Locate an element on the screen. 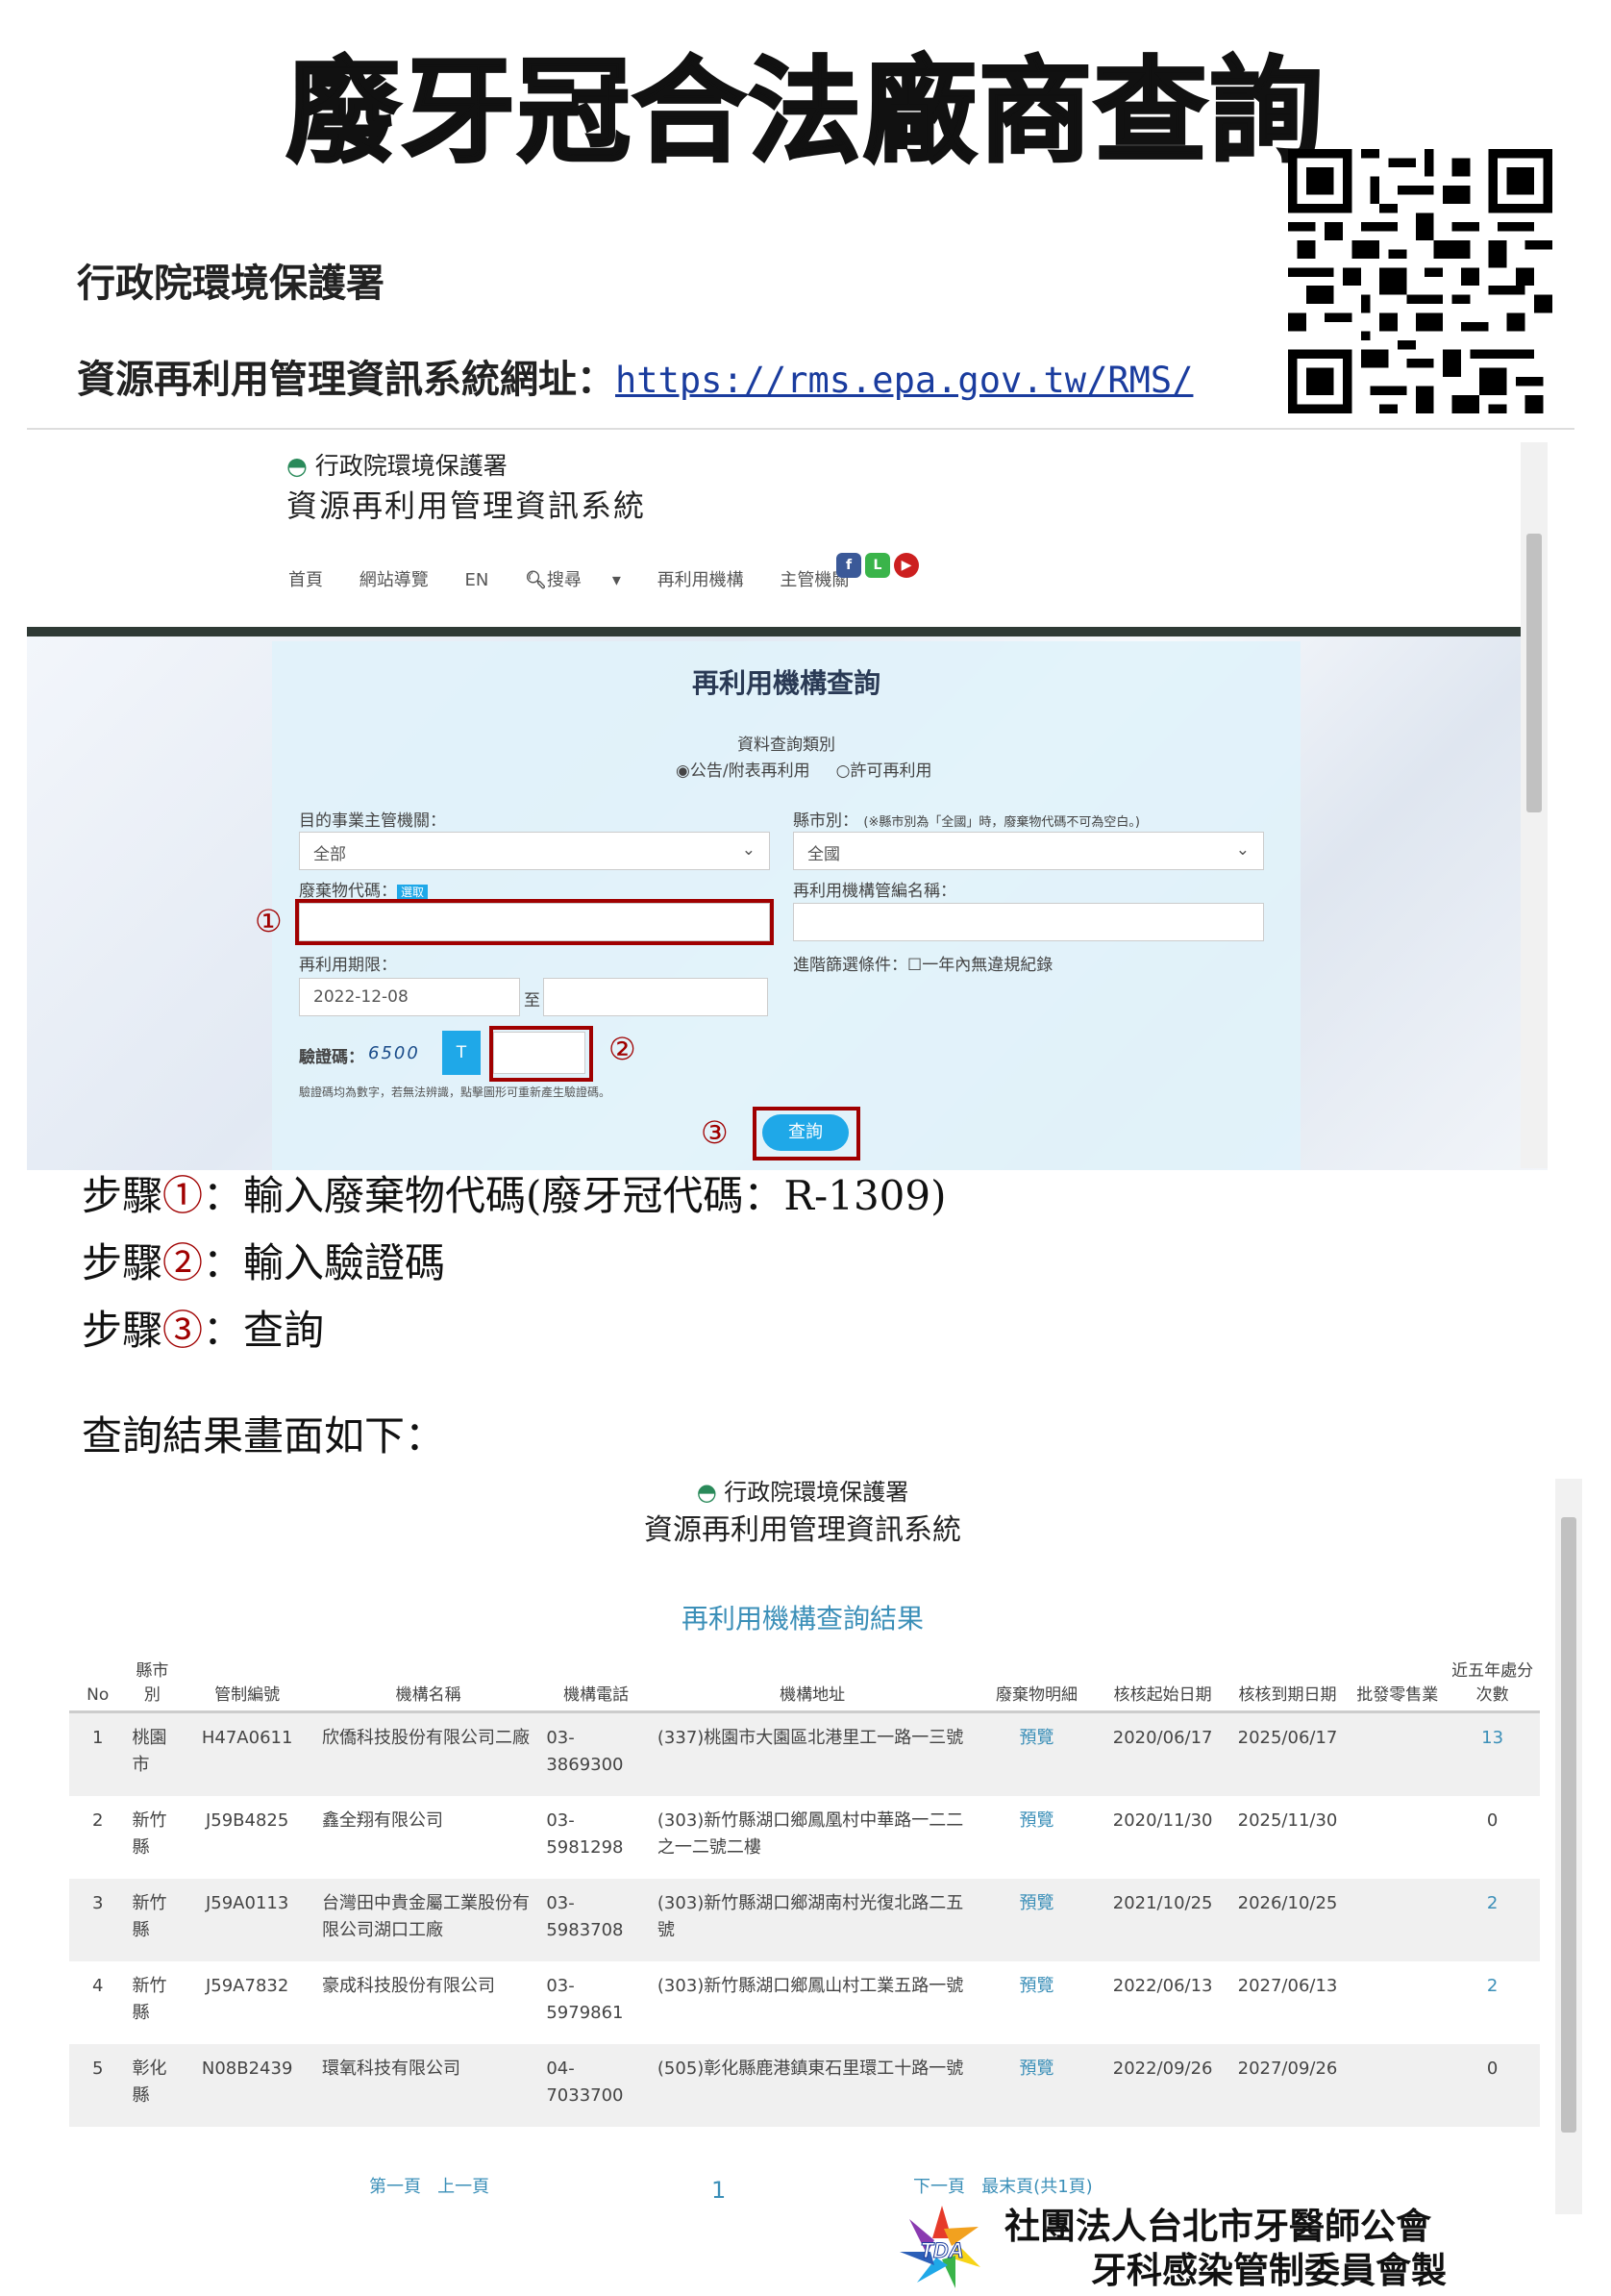 The image size is (1611, 2296). col-wholesale: 批發零售業 is located at coordinates (1398, 1682).